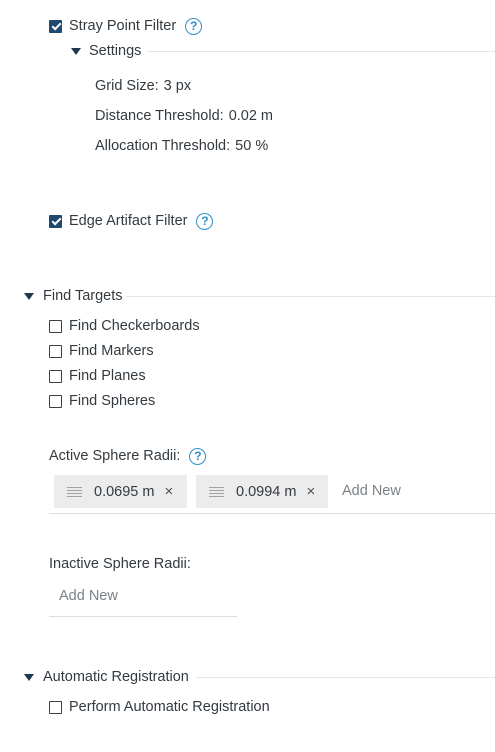 This screenshot has width=495, height=752. I want to click on find-targets-divider, so click(310, 296).